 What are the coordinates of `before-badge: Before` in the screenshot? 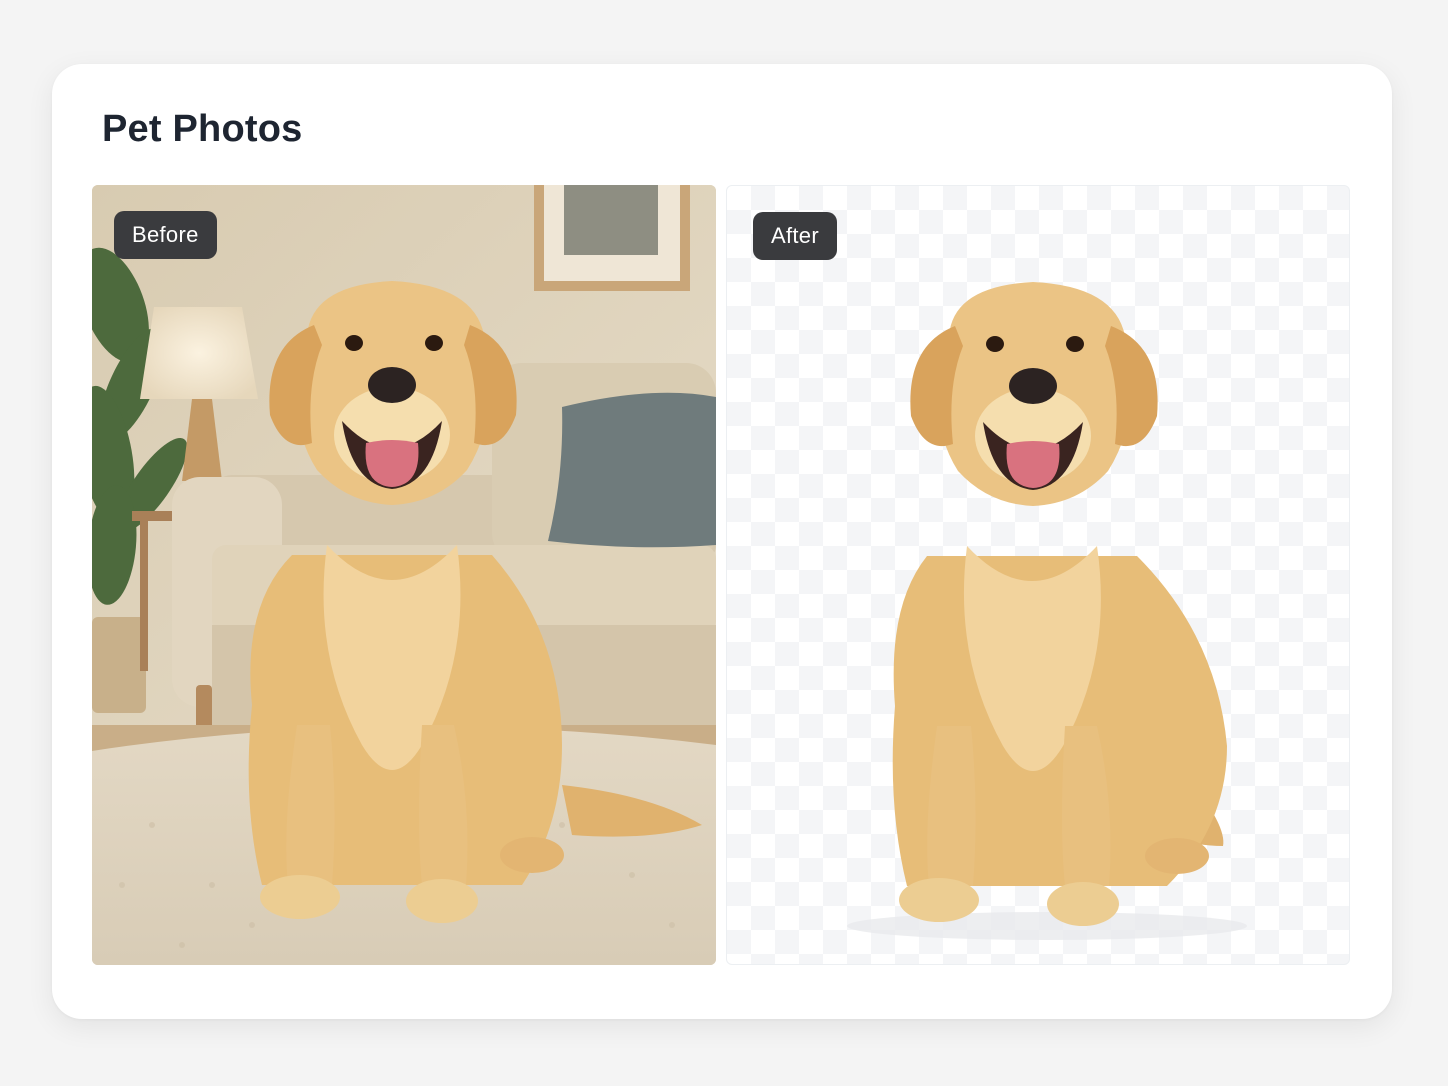 It's located at (165, 235).